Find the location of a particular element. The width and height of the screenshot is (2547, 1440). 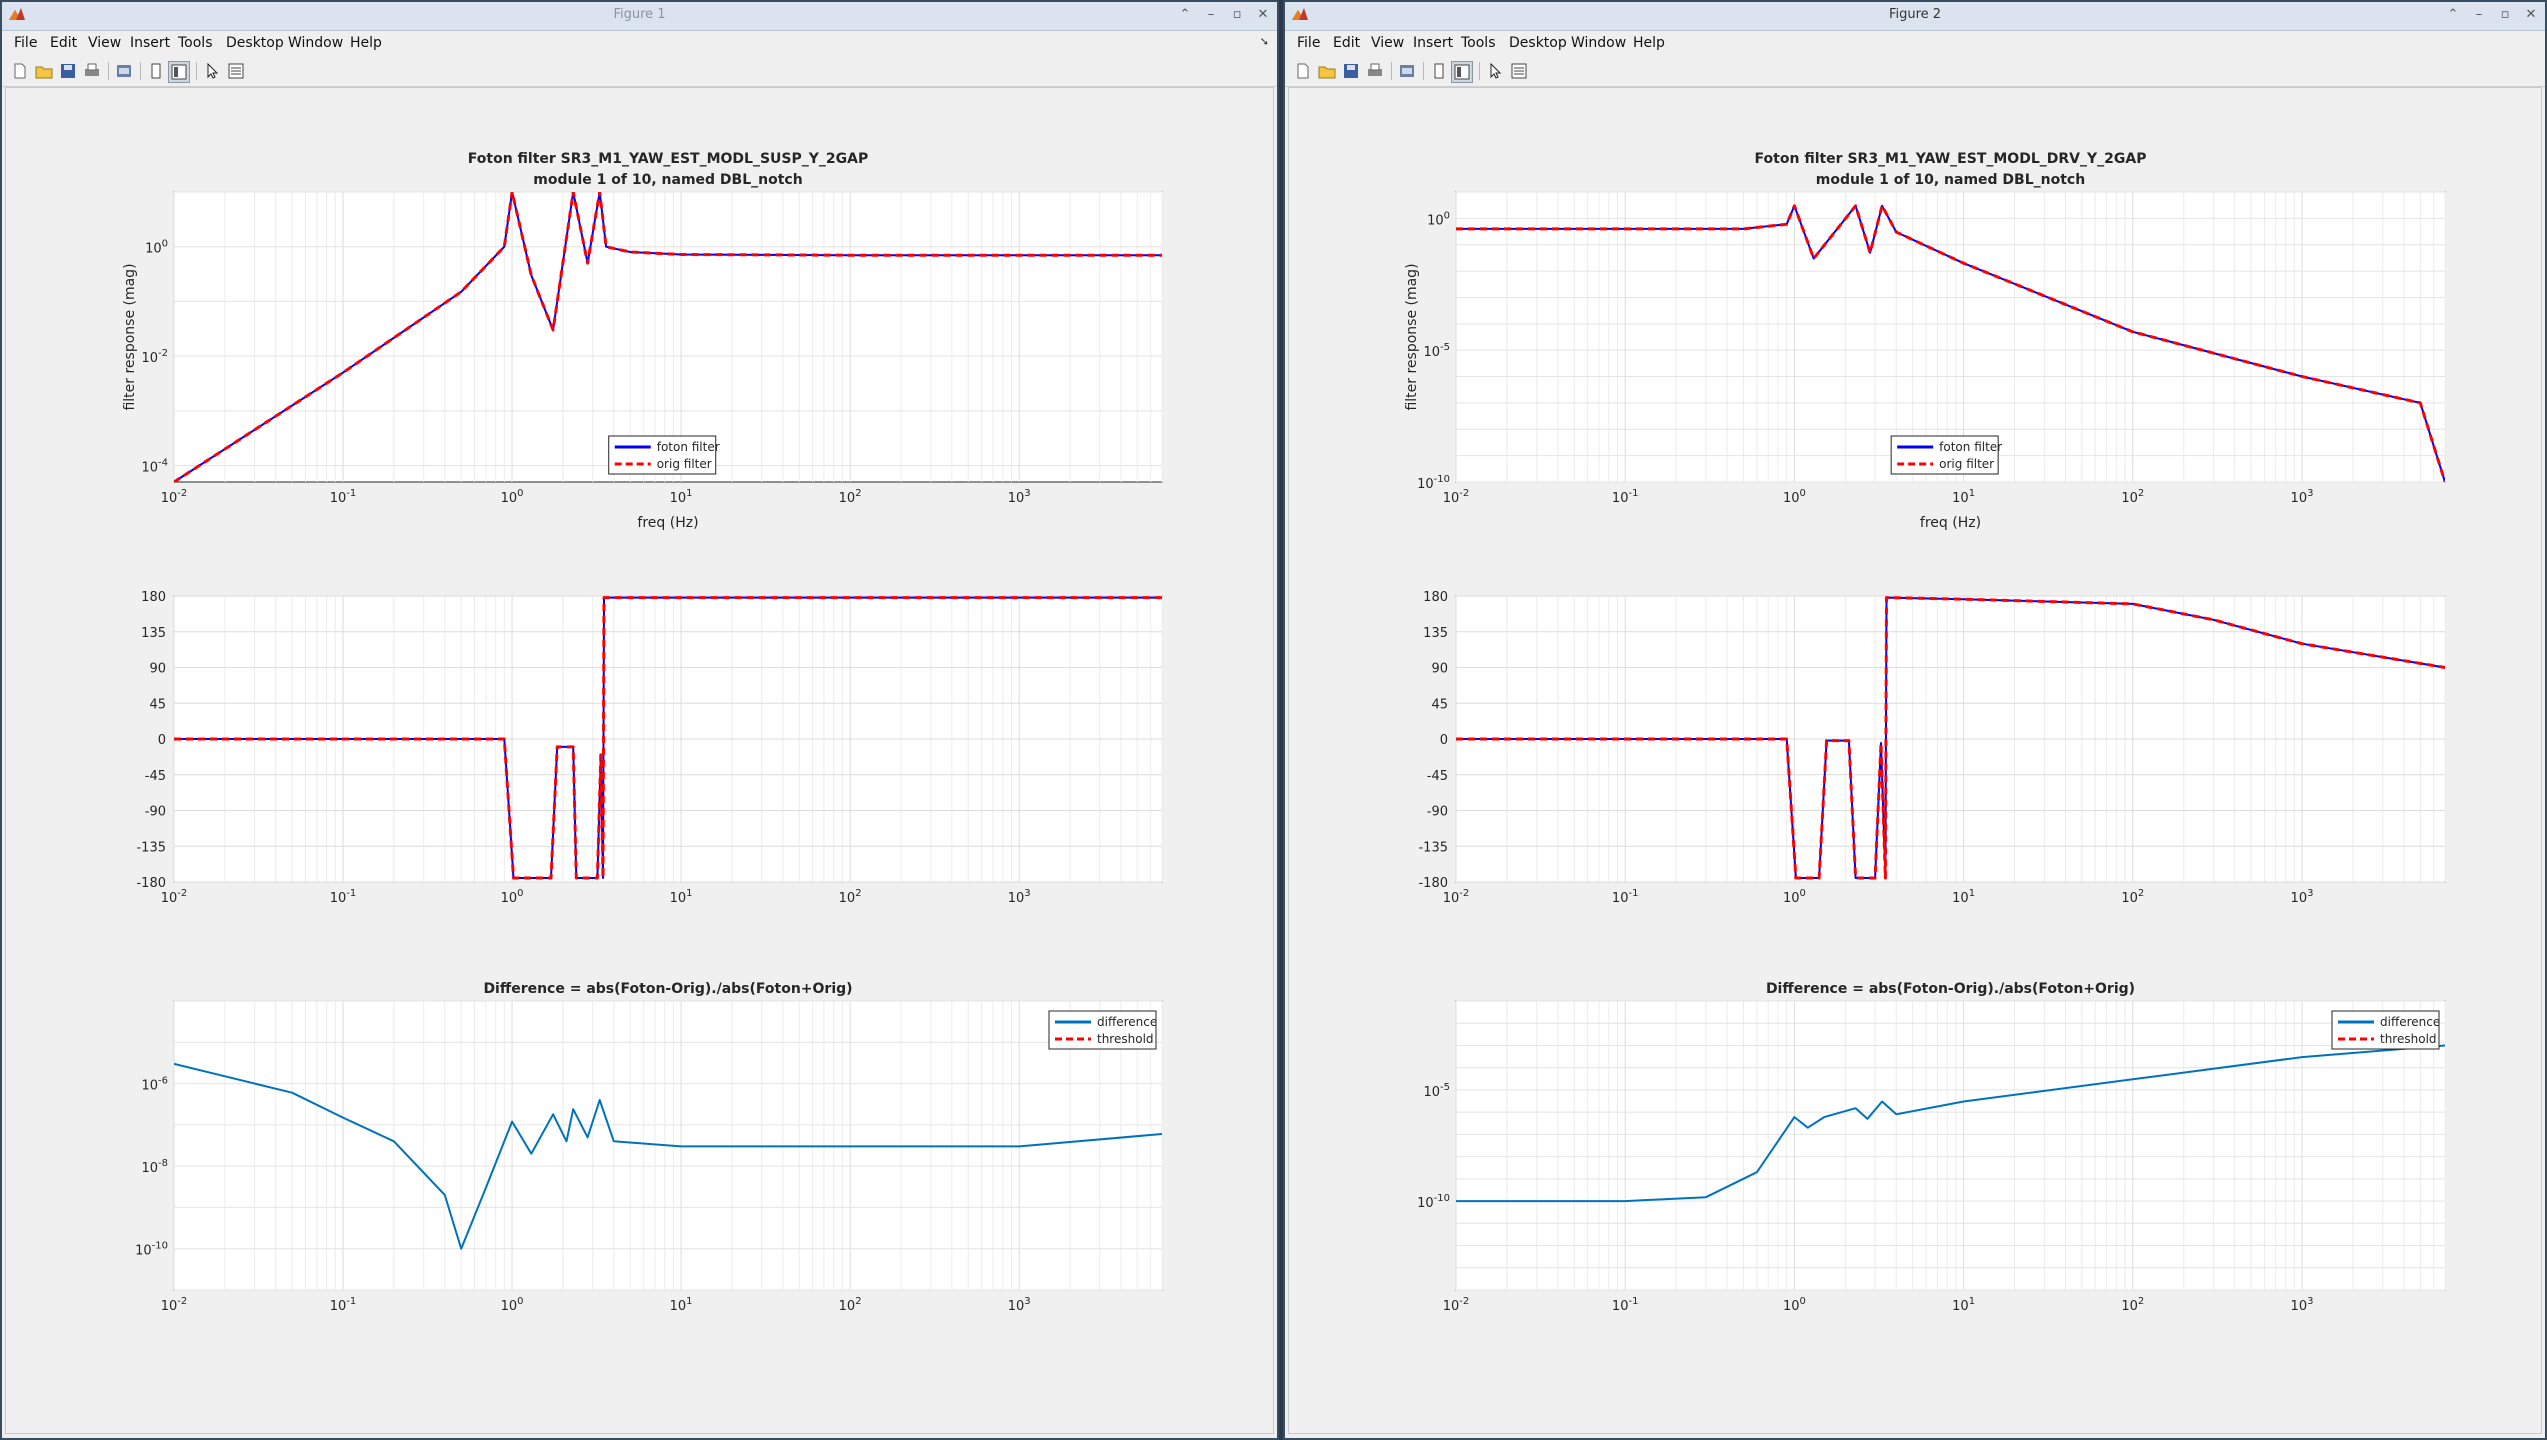

window-title: Figure 2 is located at coordinates (1915, 14).